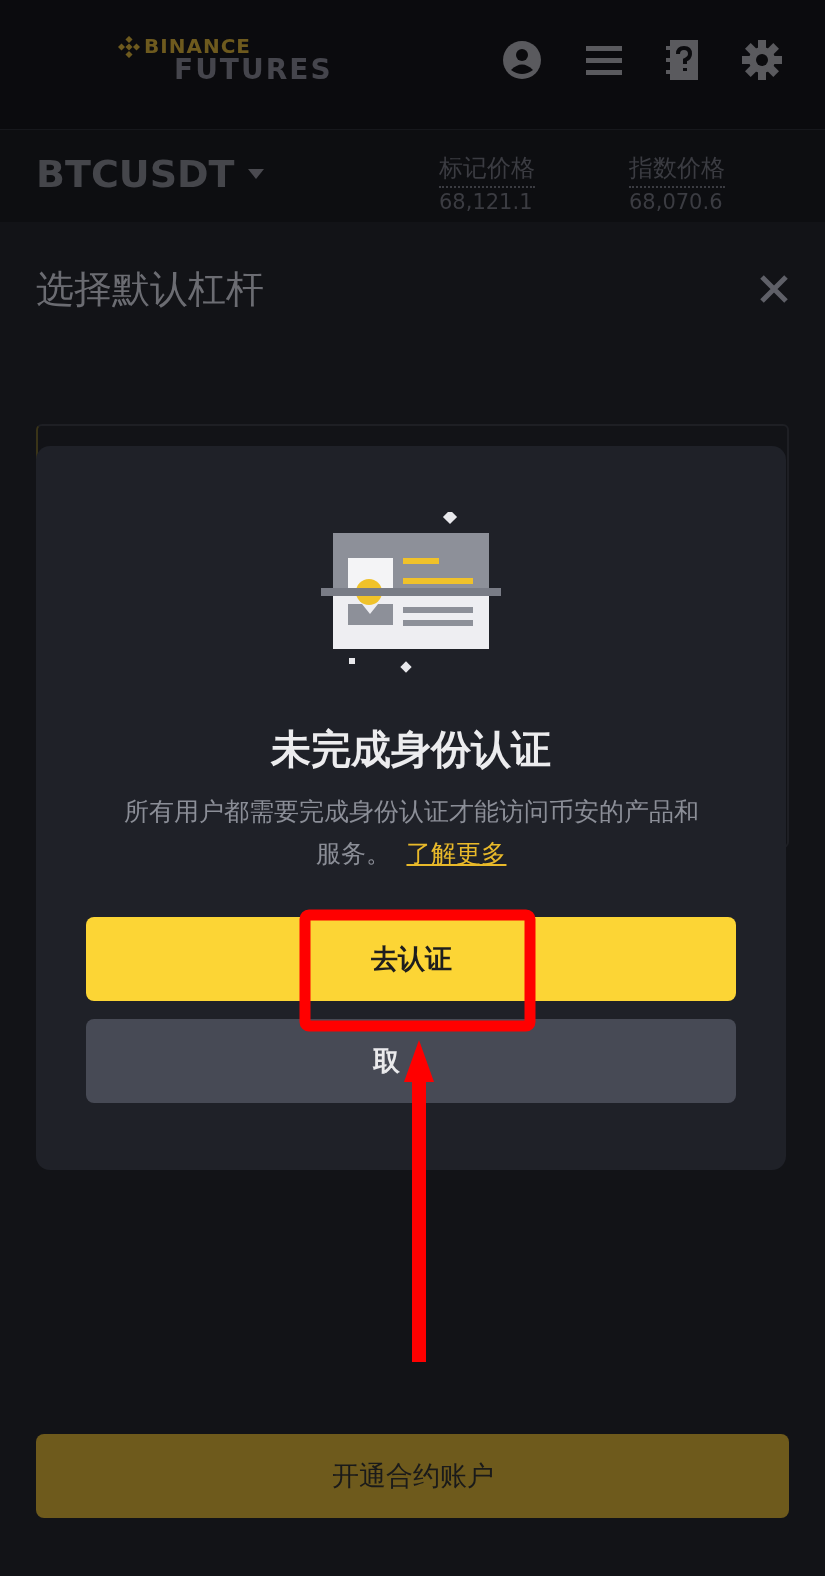 The width and height of the screenshot is (825, 1576). What do you see at coordinates (135, 174) in the screenshot?
I see `symbol-selector: BTCUSDT` at bounding box center [135, 174].